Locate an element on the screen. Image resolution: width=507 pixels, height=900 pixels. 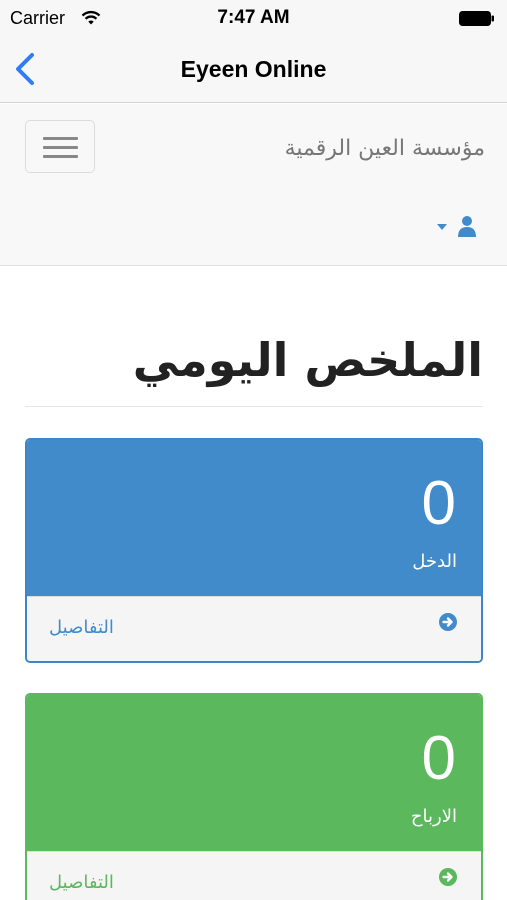
income-details-link: التفاصيل is located at coordinates (254, 628).